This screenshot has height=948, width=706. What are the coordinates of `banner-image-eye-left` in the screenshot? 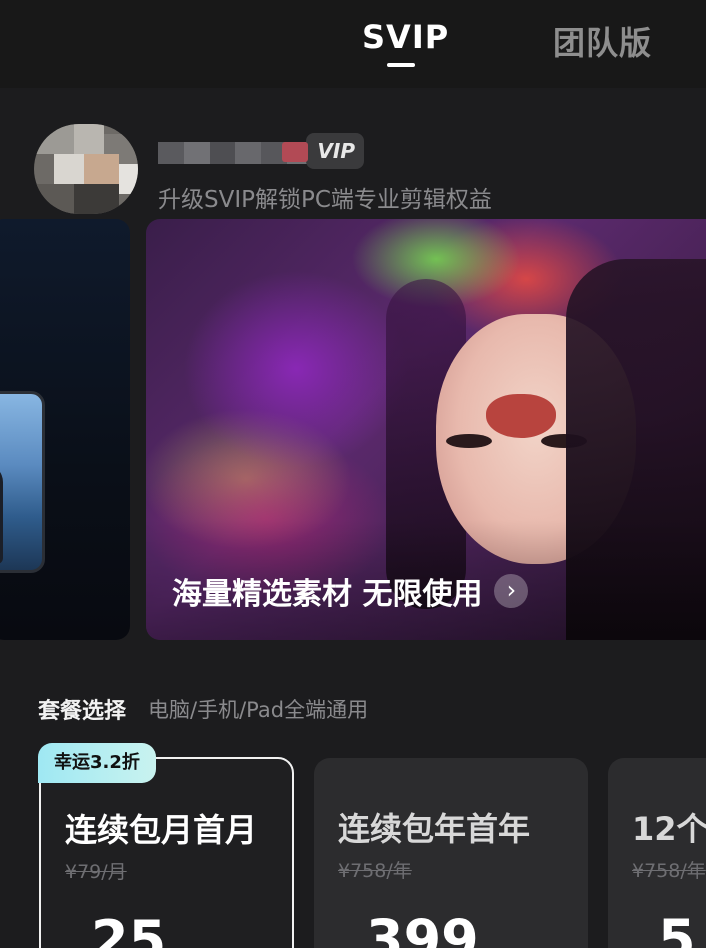 It's located at (469, 441).